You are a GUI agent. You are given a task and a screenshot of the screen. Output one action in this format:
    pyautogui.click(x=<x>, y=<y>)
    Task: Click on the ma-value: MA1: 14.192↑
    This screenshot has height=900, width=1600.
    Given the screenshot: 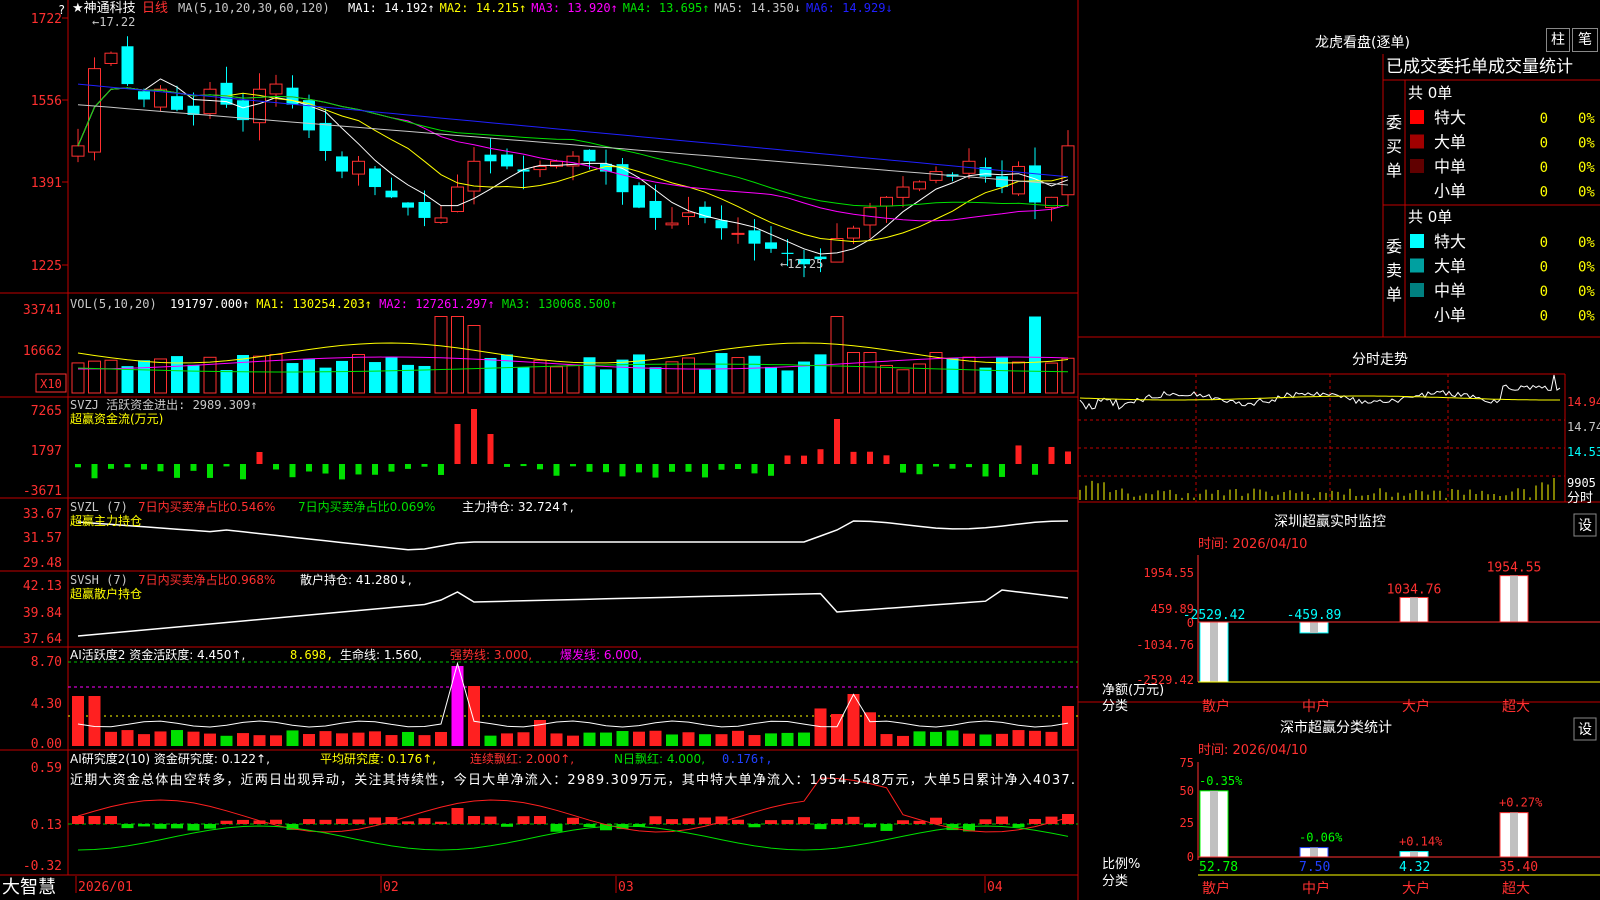 What is the action you would take?
    pyautogui.click(x=391, y=8)
    